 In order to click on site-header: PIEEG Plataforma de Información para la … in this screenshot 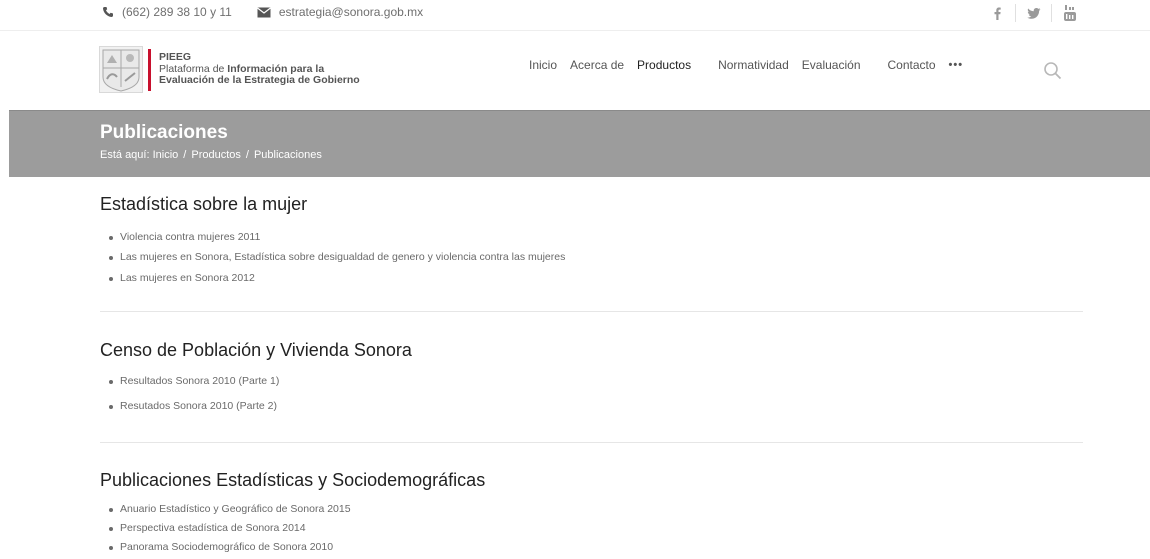, I will do `click(575, 70)`.